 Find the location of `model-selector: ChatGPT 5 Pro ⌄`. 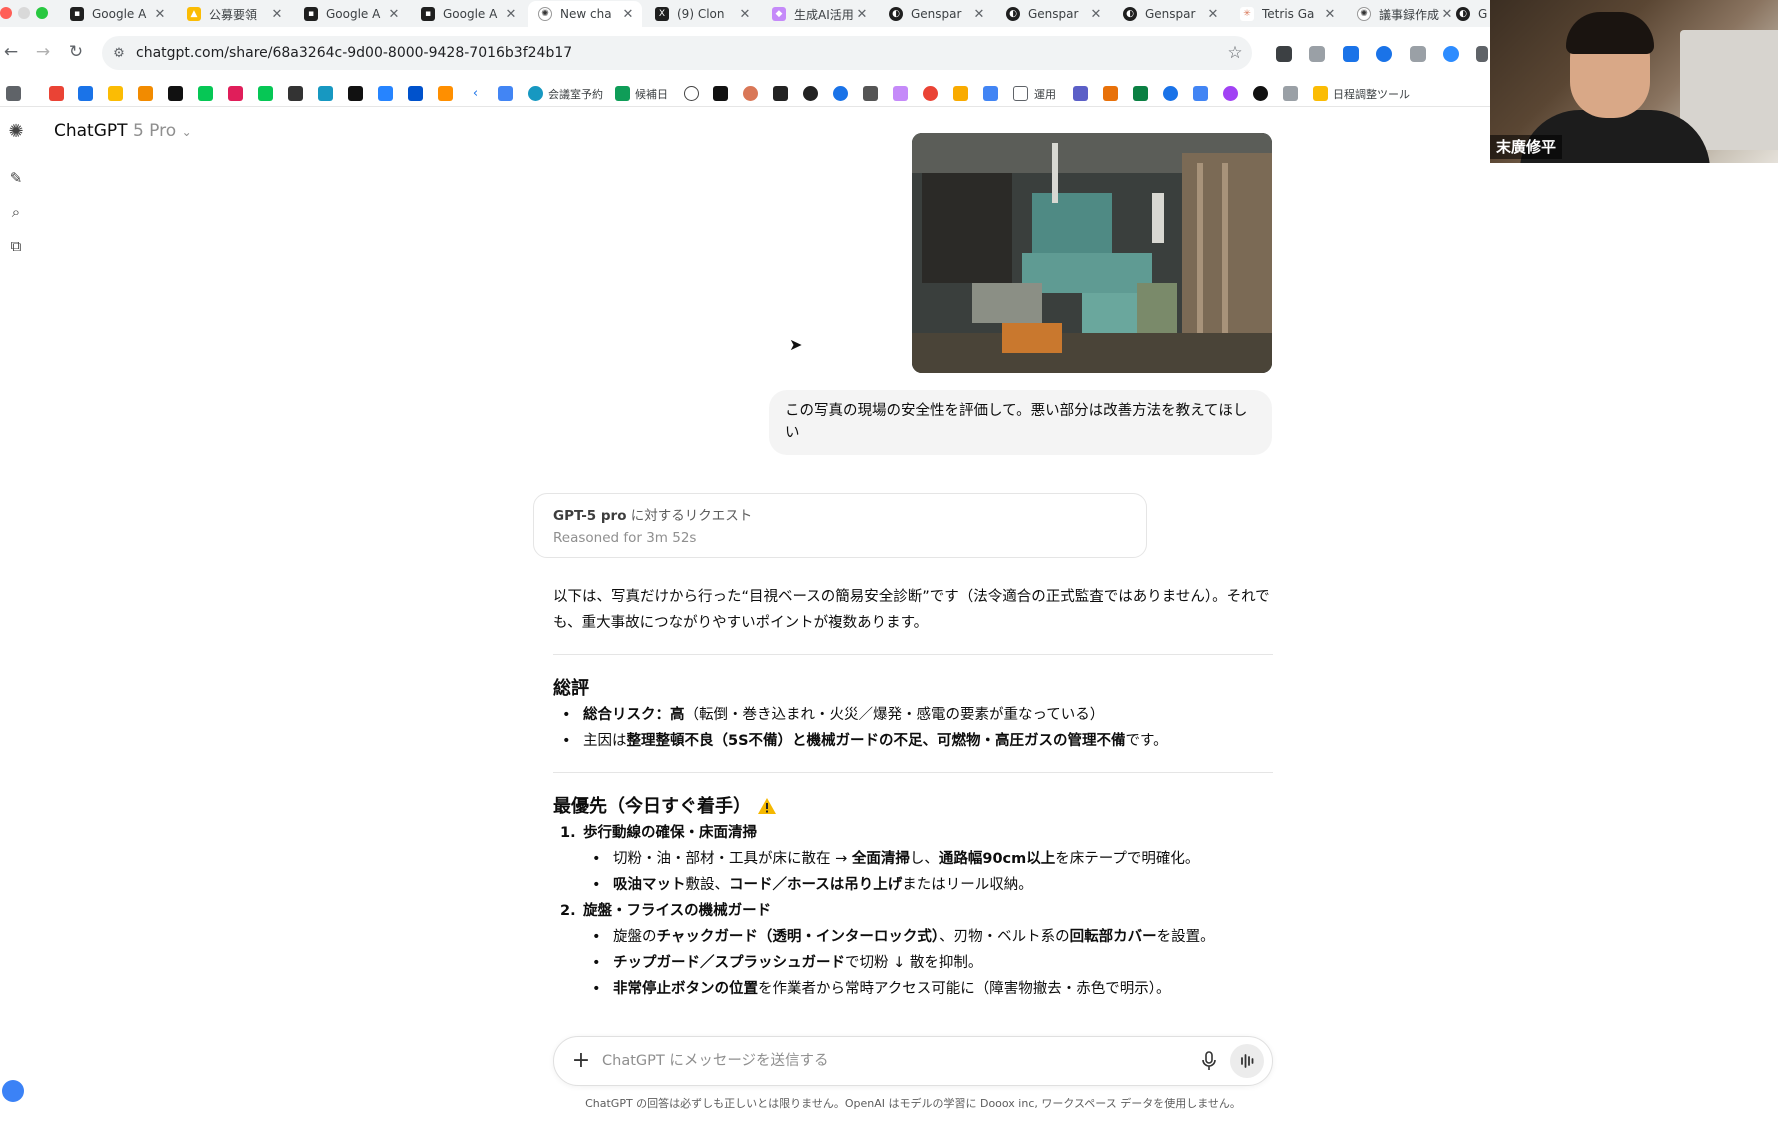

model-selector: ChatGPT 5 Pro ⌄ is located at coordinates (123, 131).